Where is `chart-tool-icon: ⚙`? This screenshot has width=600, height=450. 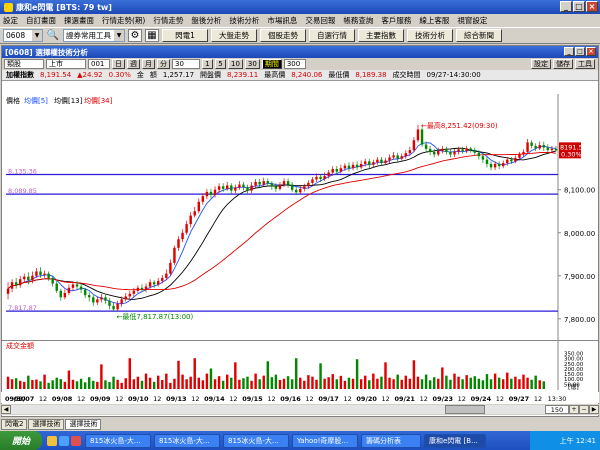 chart-tool-icon: ⚙ is located at coordinates (135, 35).